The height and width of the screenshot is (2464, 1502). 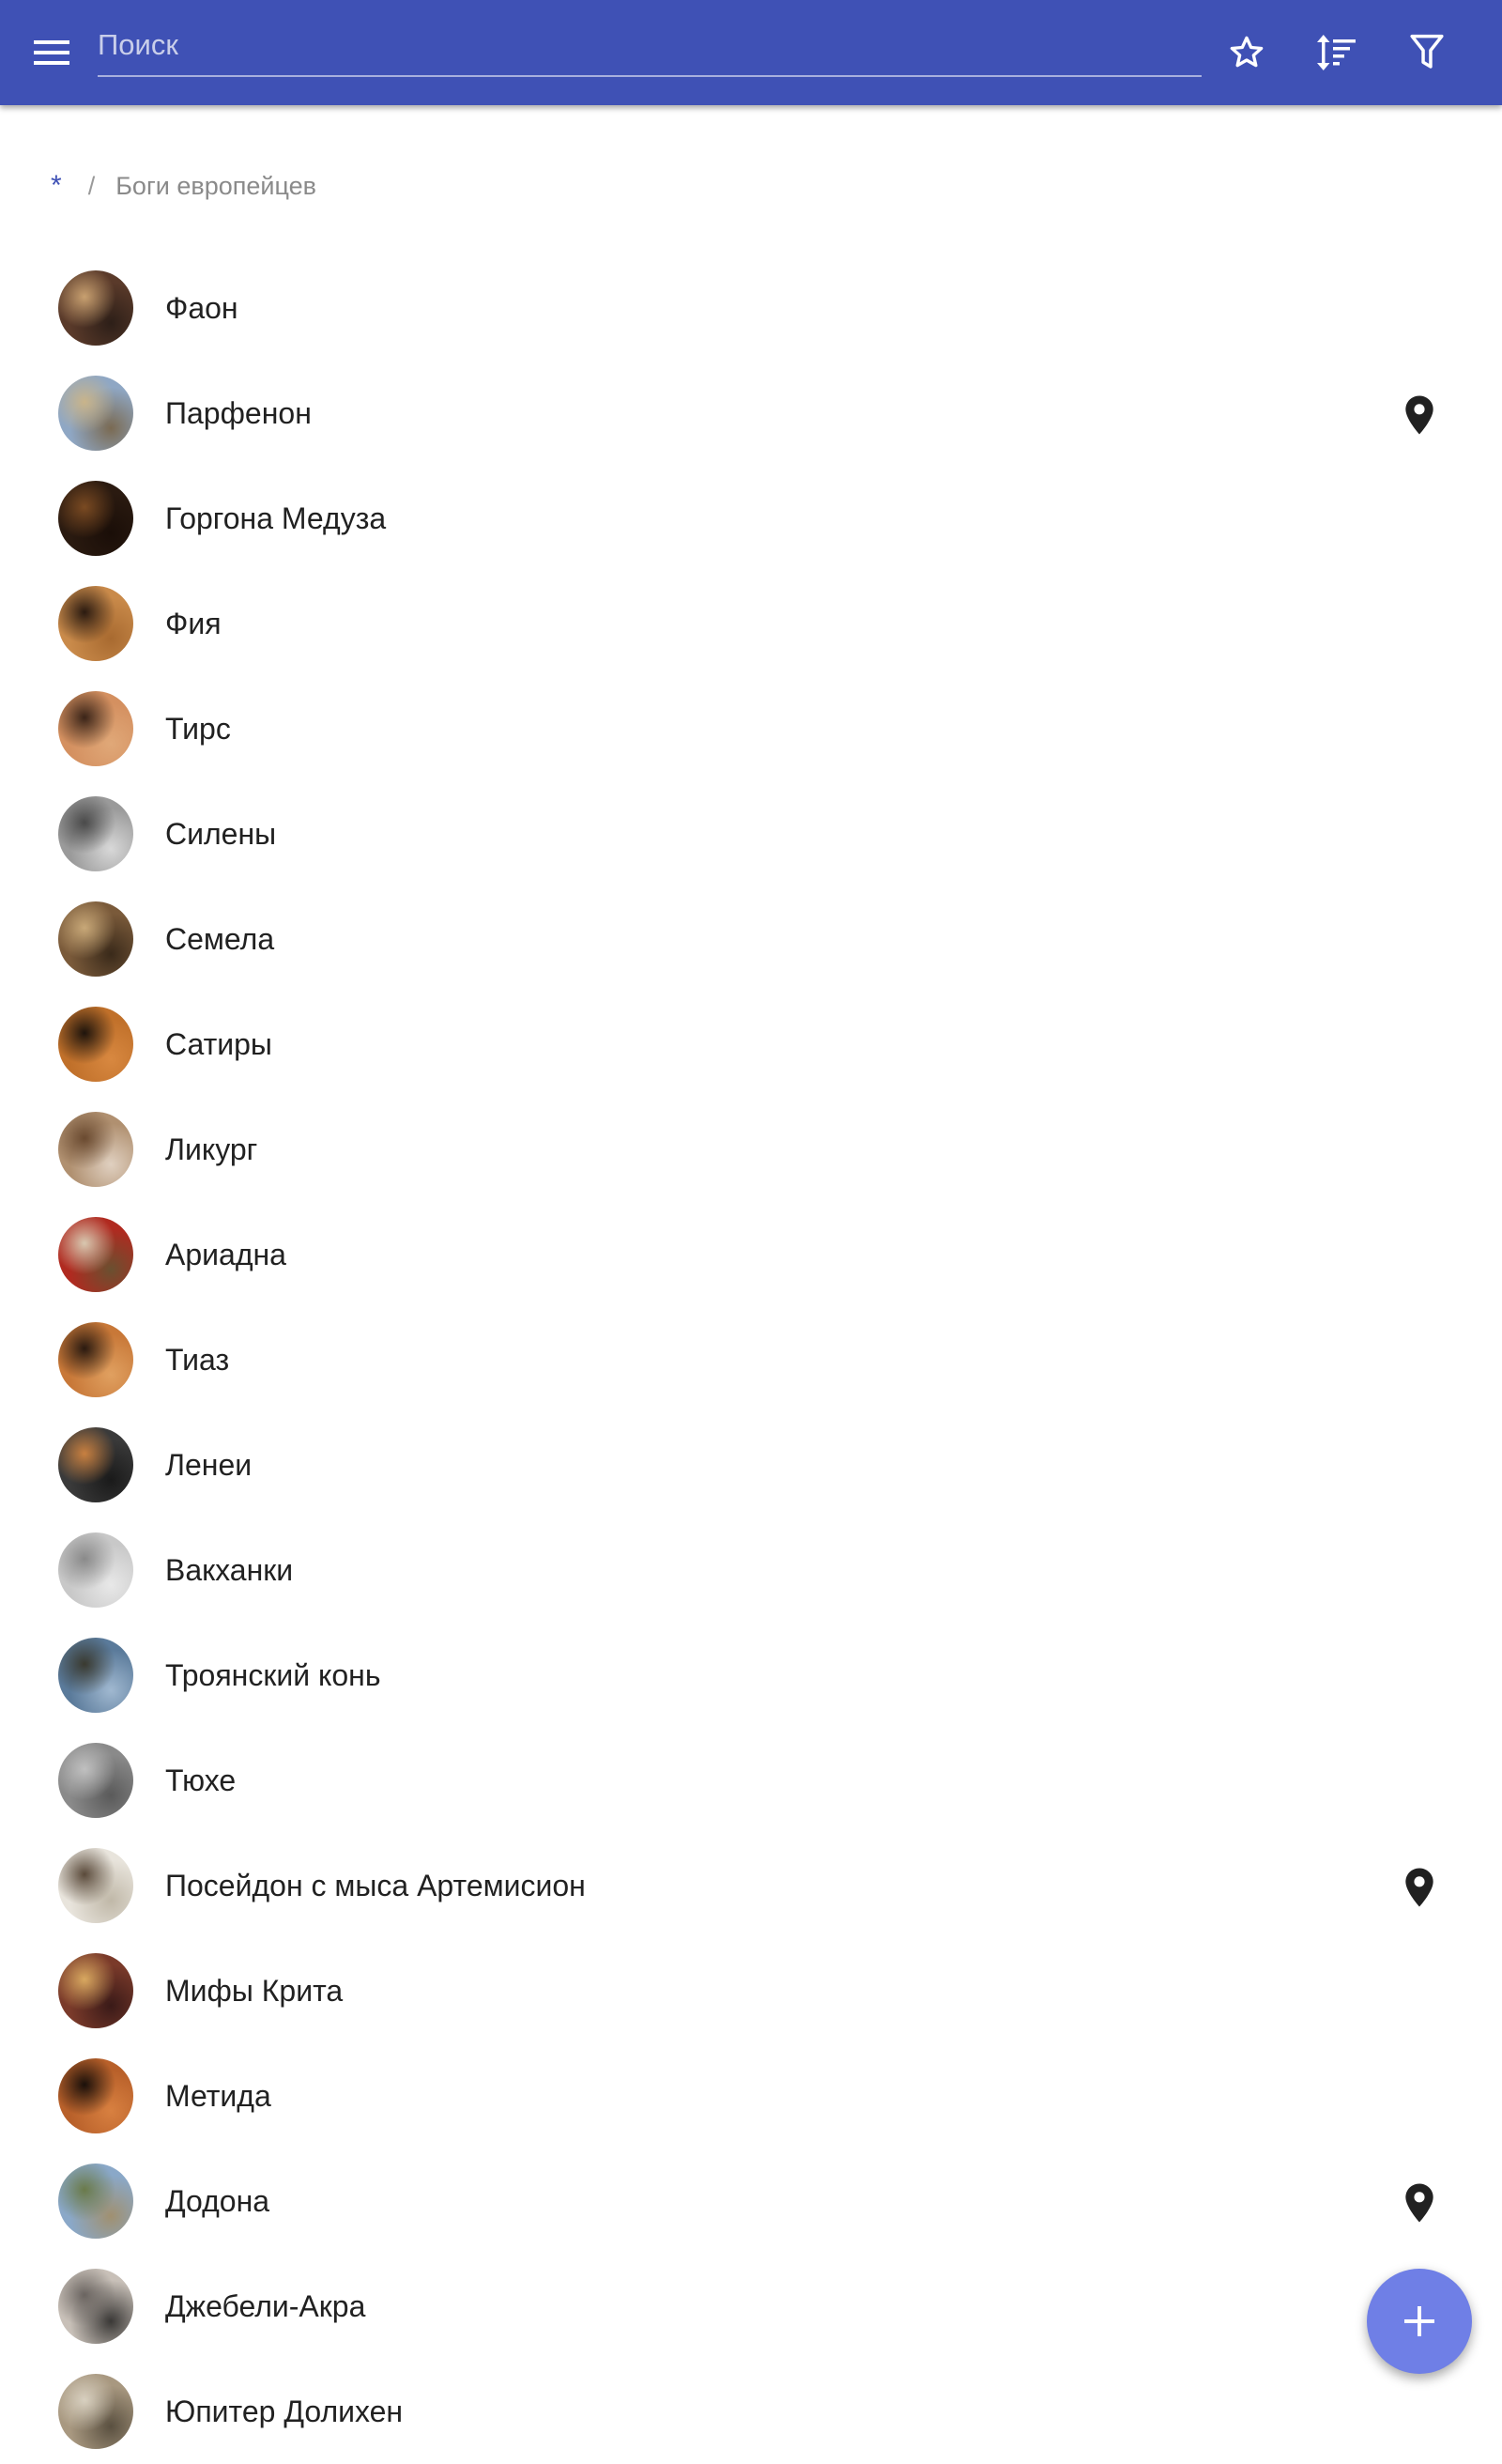 I want to click on list-item: Тюхе, so click(x=751, y=1780).